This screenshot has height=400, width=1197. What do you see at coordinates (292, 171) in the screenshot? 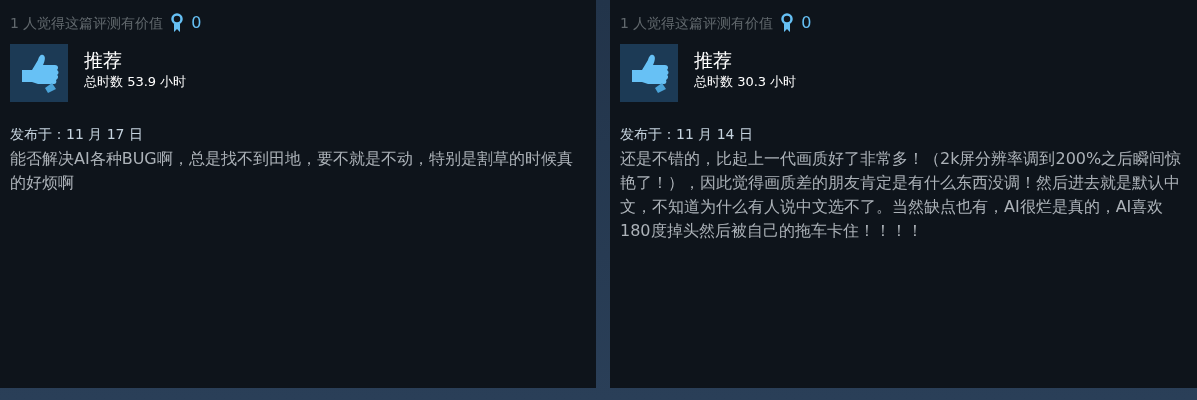
I see `review-text: 能否解决AI各种BUG啊，总是找不到田地，要不就是不动，特别是割草的时候真的好烦啊` at bounding box center [292, 171].